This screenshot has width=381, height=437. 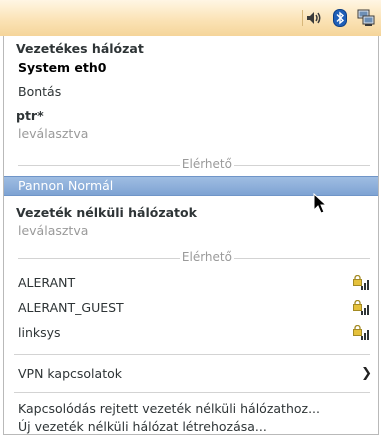 What do you see at coordinates (320, 203) in the screenshot?
I see `mouse-pointer-icon` at bounding box center [320, 203].